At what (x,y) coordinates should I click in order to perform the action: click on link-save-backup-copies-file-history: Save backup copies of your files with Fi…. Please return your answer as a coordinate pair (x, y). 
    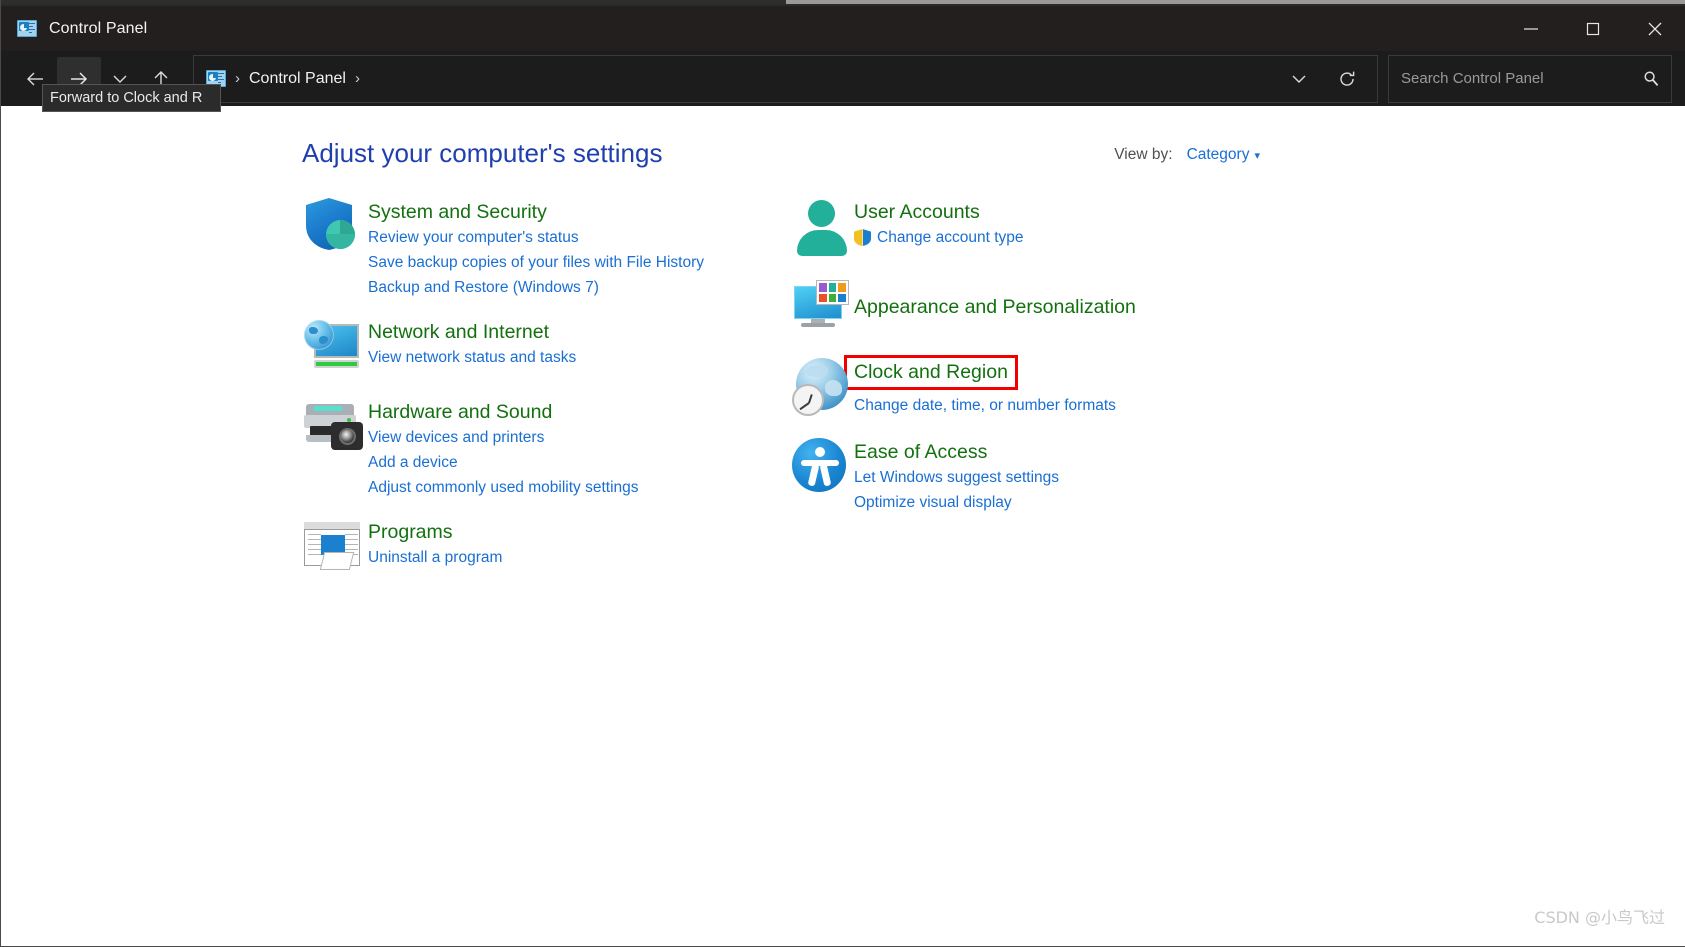
    Looking at the image, I should click on (570, 262).